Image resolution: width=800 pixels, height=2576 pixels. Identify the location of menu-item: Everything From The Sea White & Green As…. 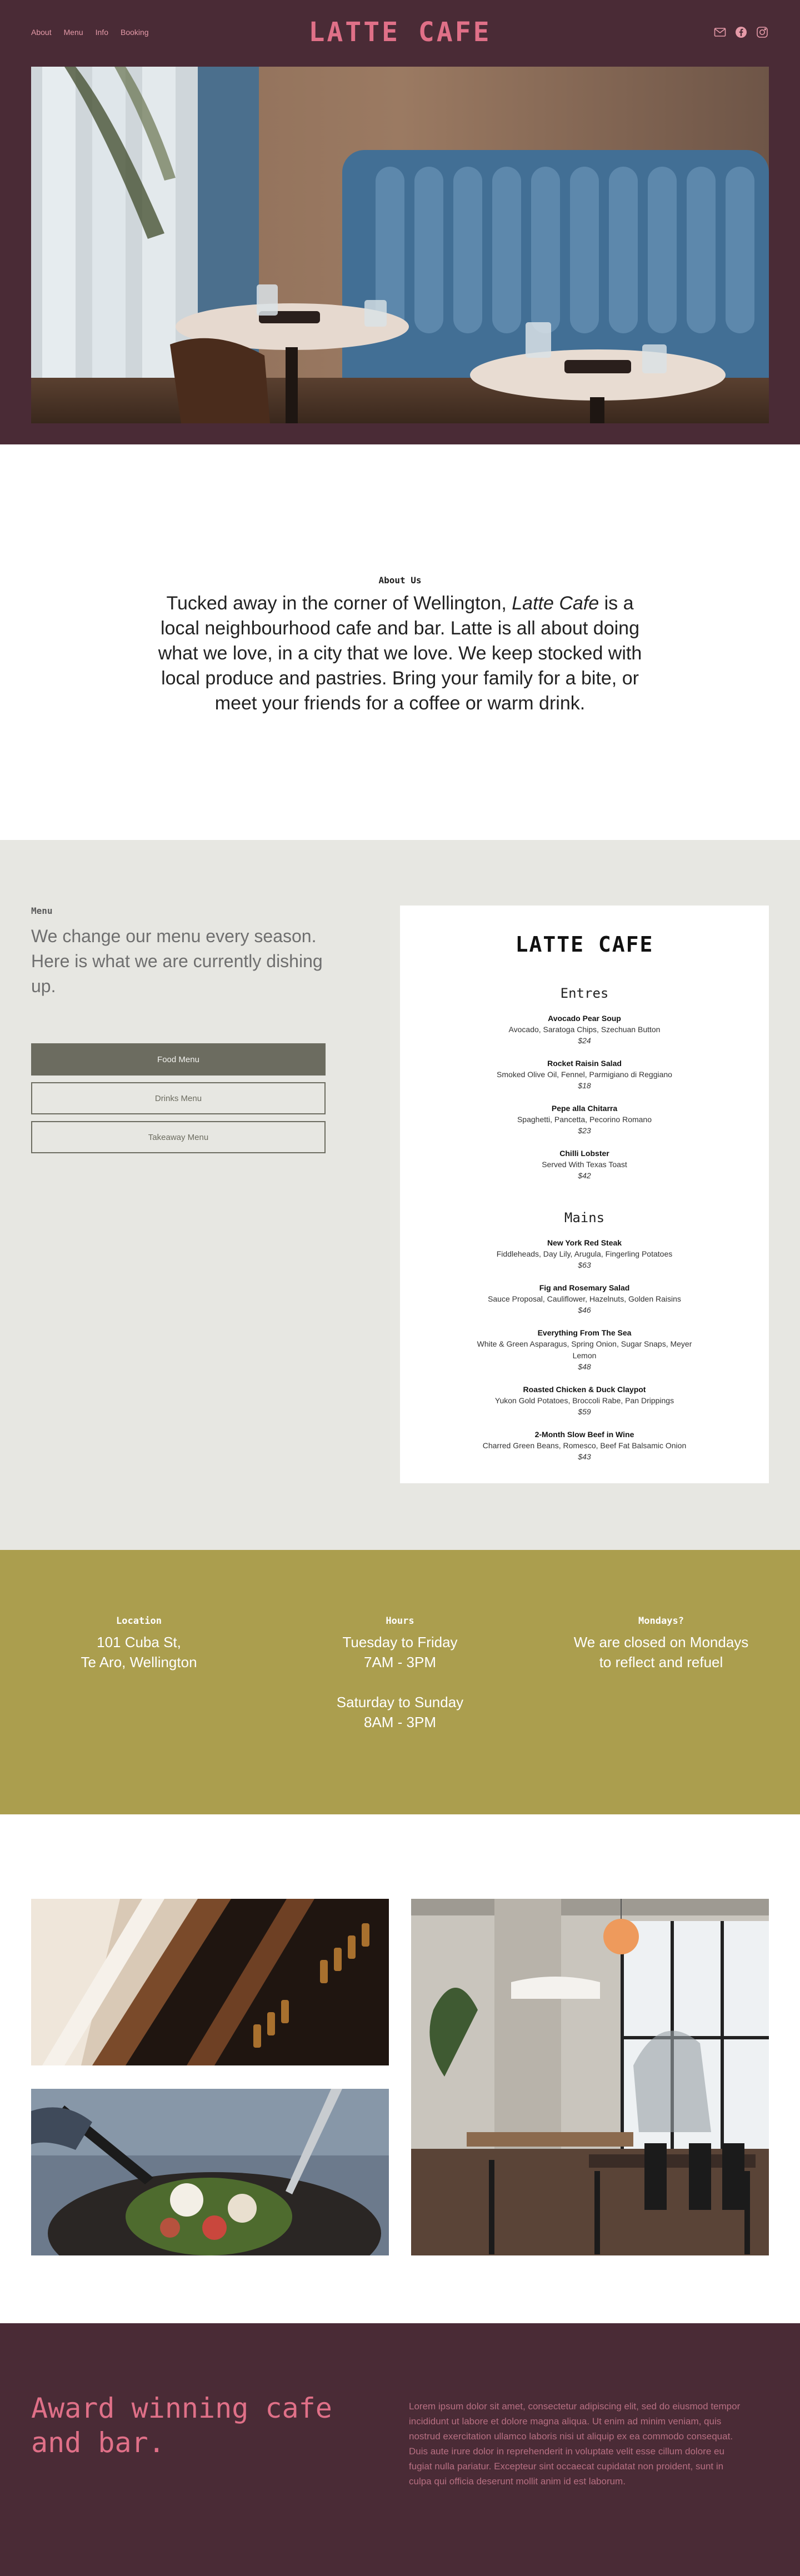
(585, 1350).